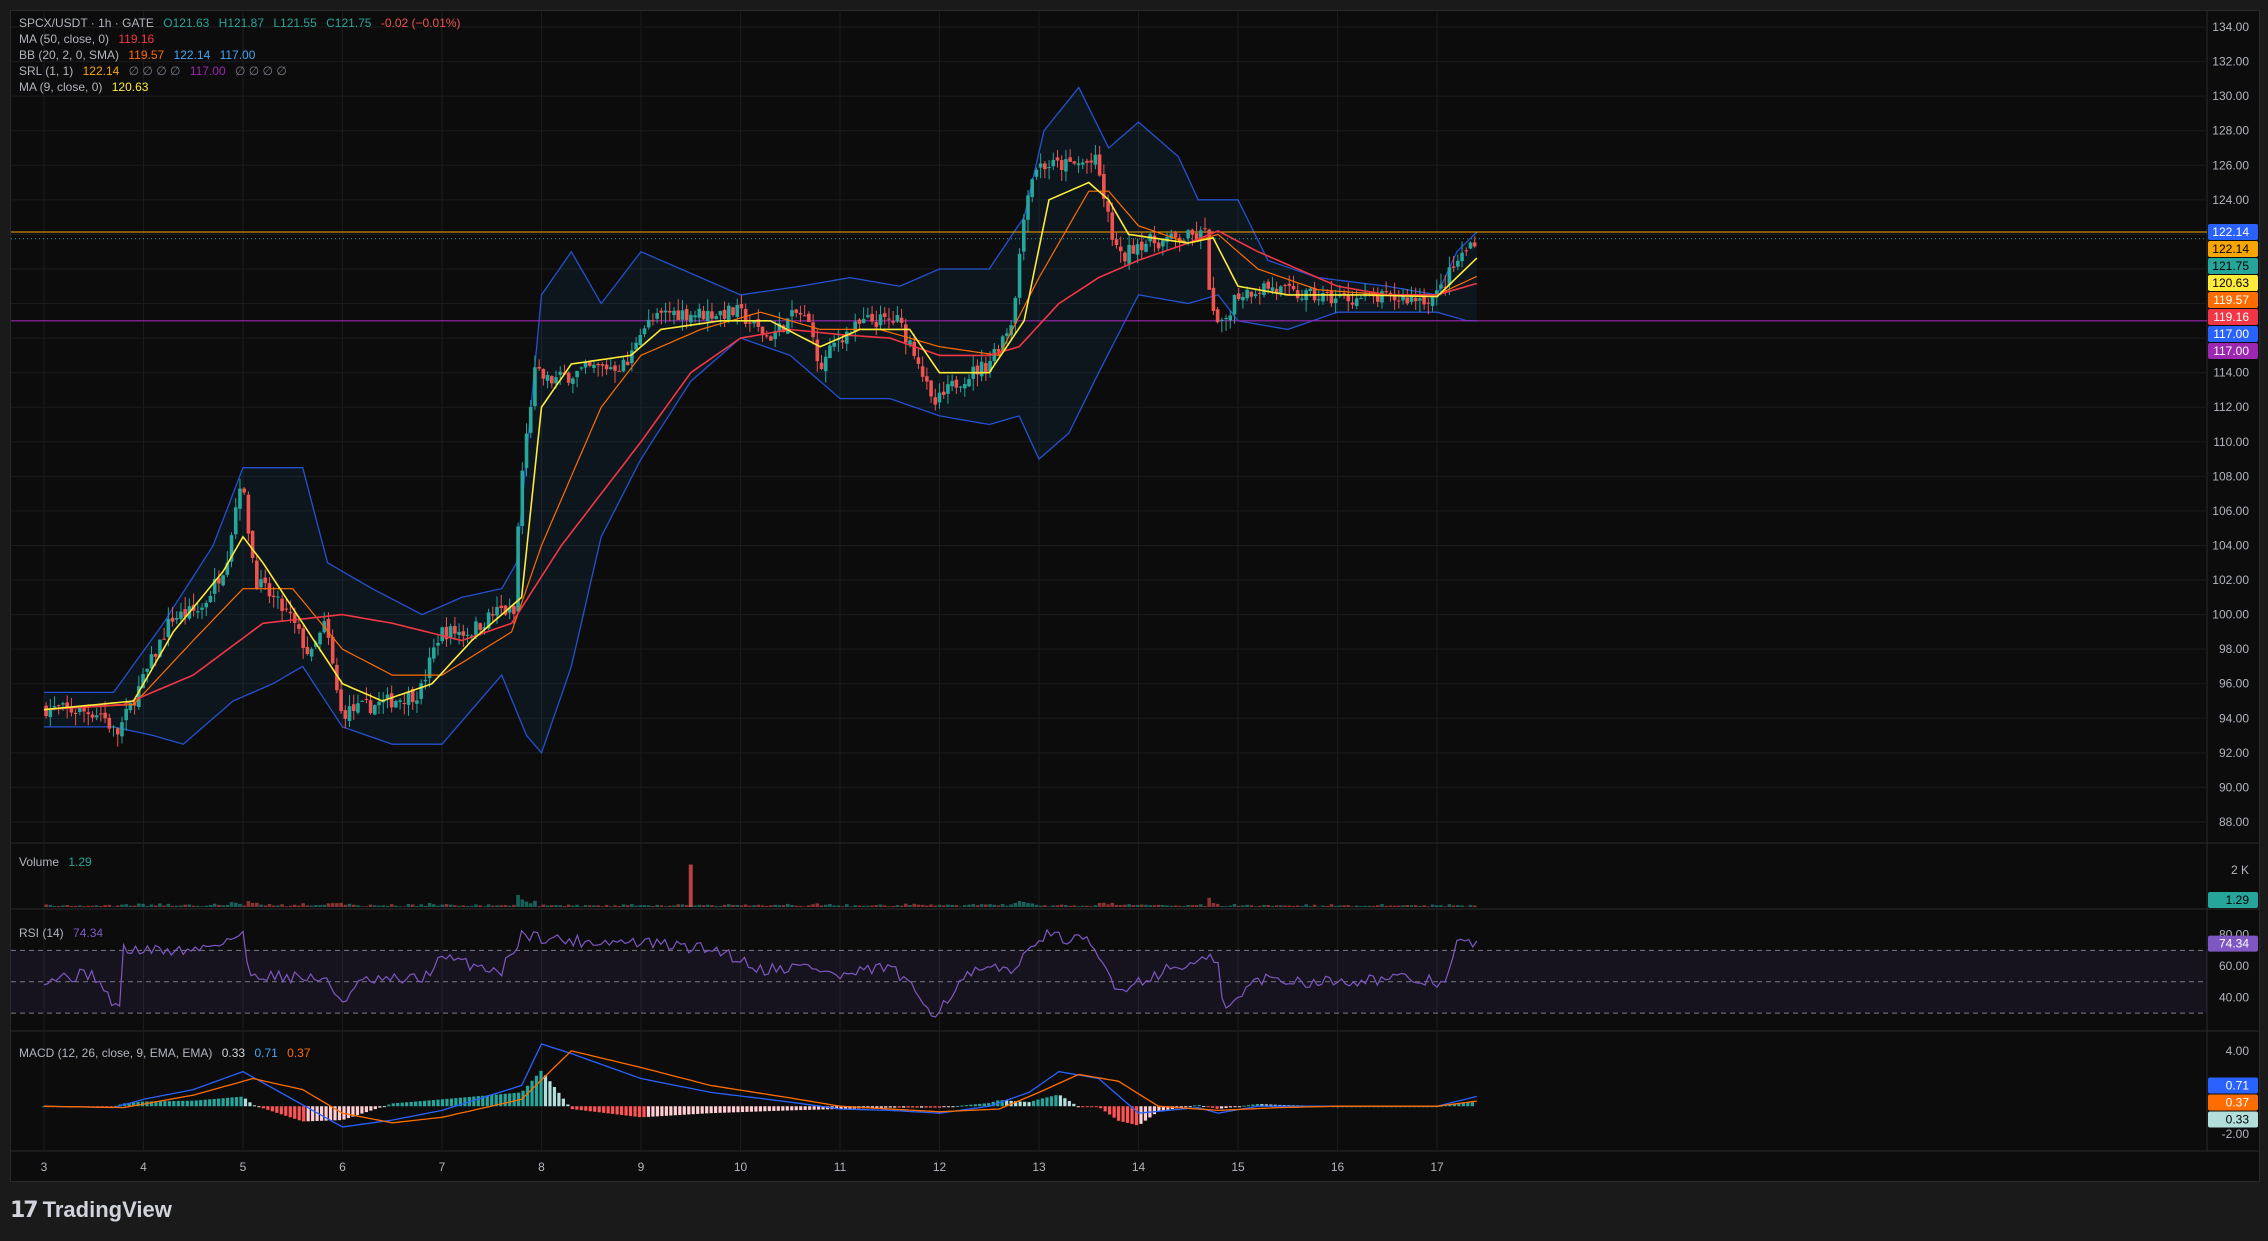  What do you see at coordinates (2230, 545) in the screenshot?
I see `price-tick-label: 104.00` at bounding box center [2230, 545].